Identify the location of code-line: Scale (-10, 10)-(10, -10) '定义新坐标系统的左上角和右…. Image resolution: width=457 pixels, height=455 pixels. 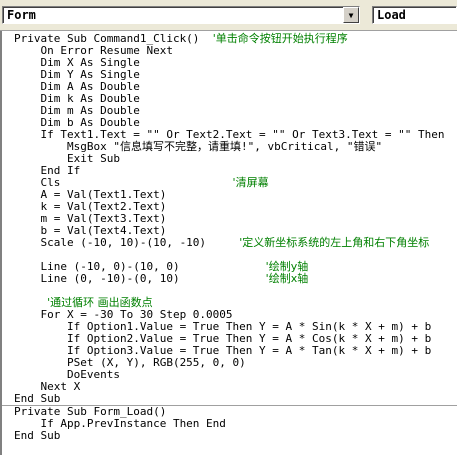
(235, 243).